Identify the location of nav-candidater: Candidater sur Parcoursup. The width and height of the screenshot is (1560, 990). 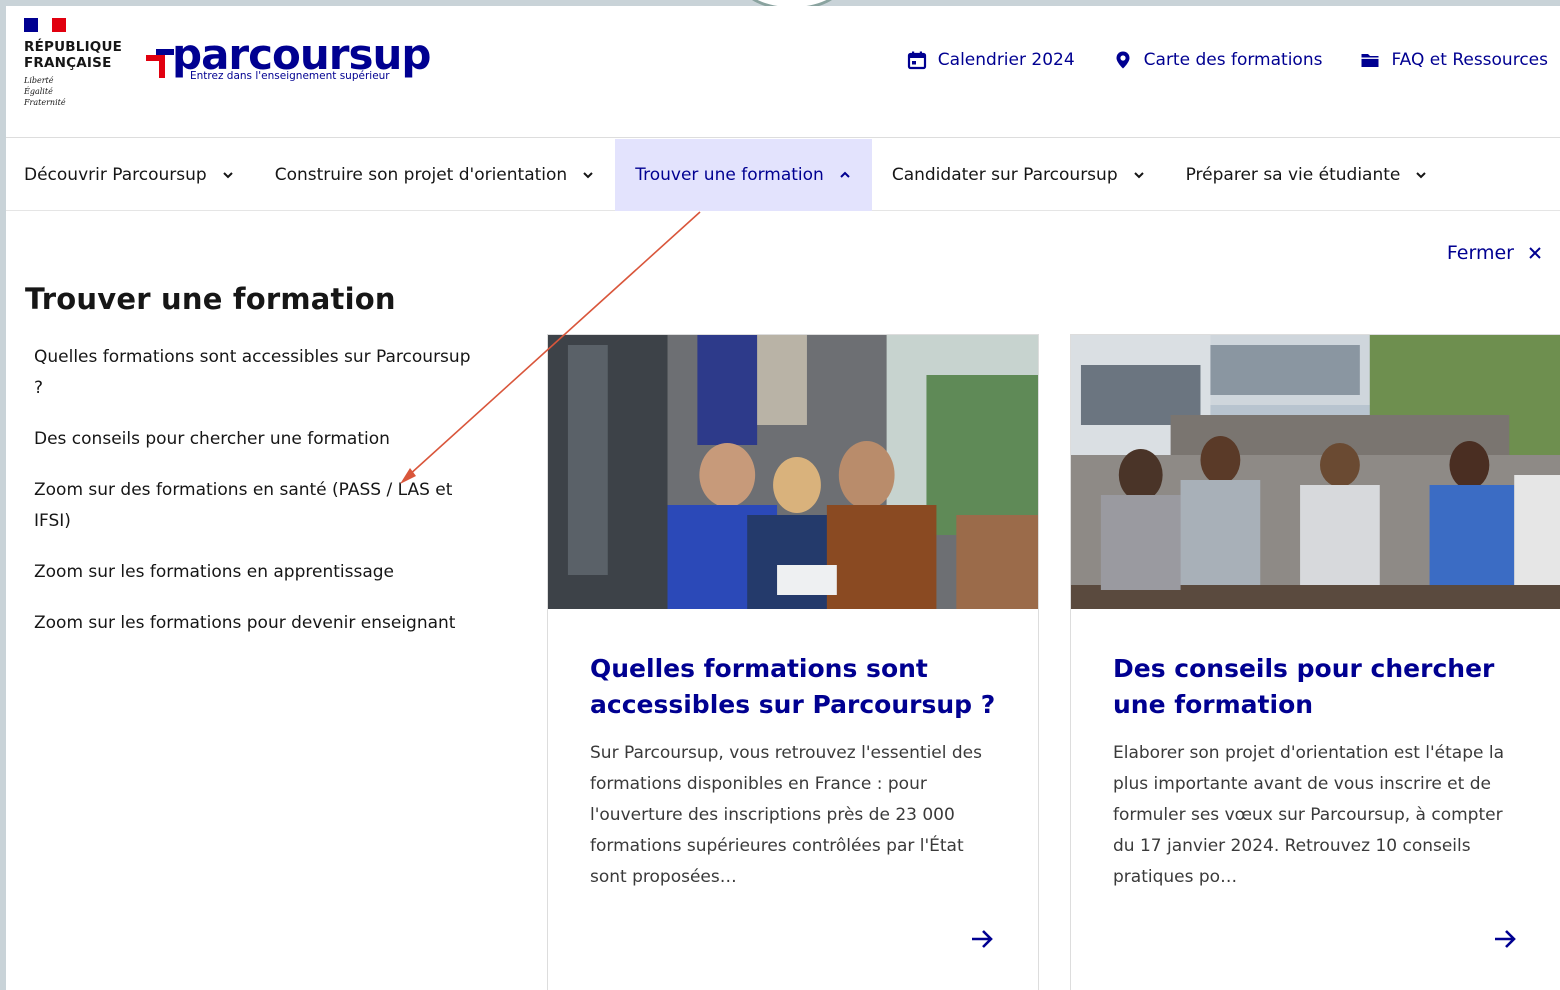
(1019, 175).